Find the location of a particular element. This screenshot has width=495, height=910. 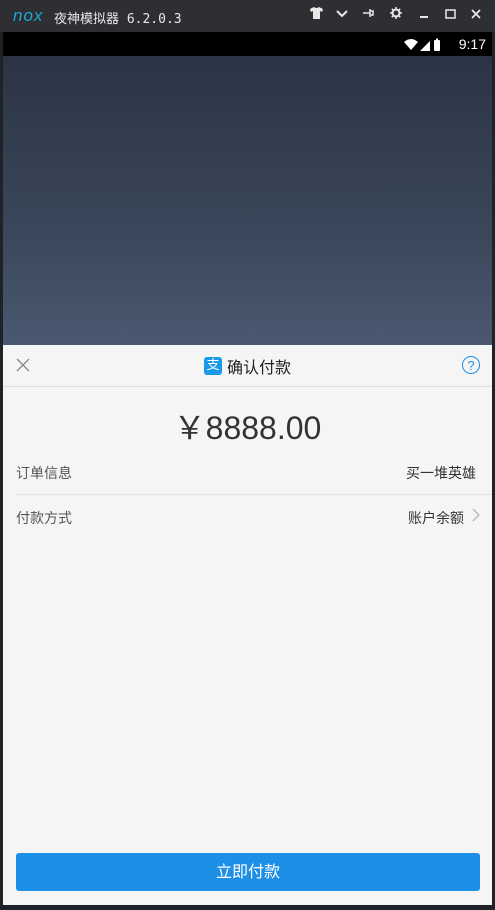

status-bar: 9:17 is located at coordinates (247, 44).